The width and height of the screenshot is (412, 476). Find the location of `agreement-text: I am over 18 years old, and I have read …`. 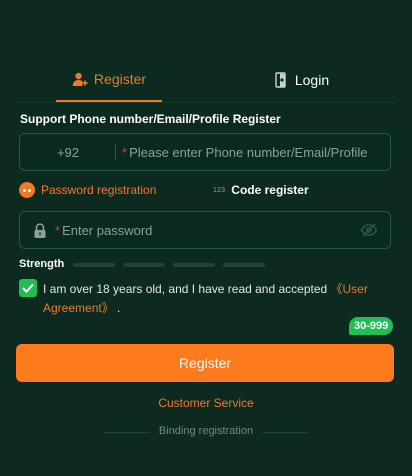

agreement-text: I am over 18 years old, and I have read … is located at coordinates (216, 299).